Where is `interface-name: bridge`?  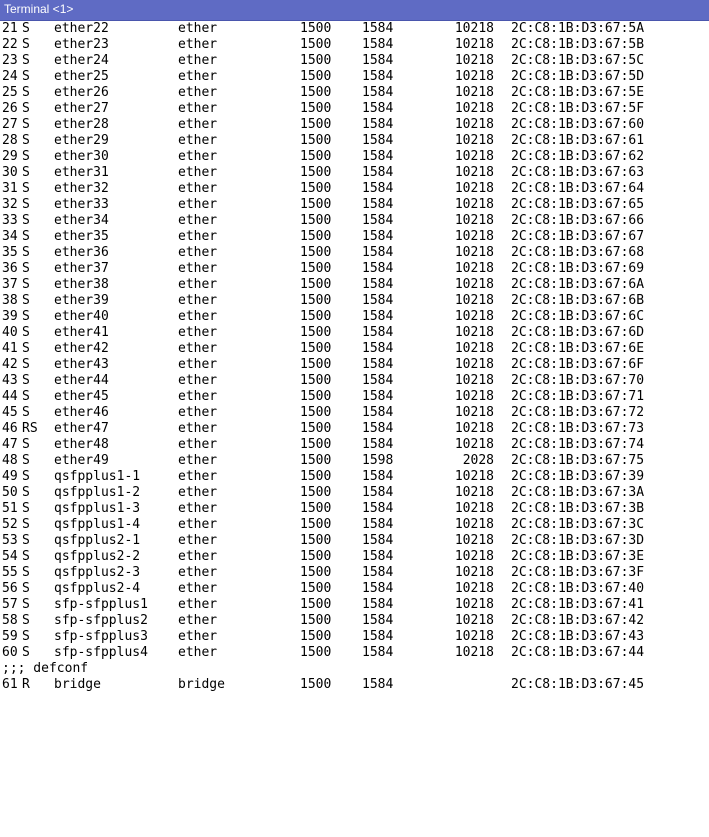 interface-name: bridge is located at coordinates (77, 684).